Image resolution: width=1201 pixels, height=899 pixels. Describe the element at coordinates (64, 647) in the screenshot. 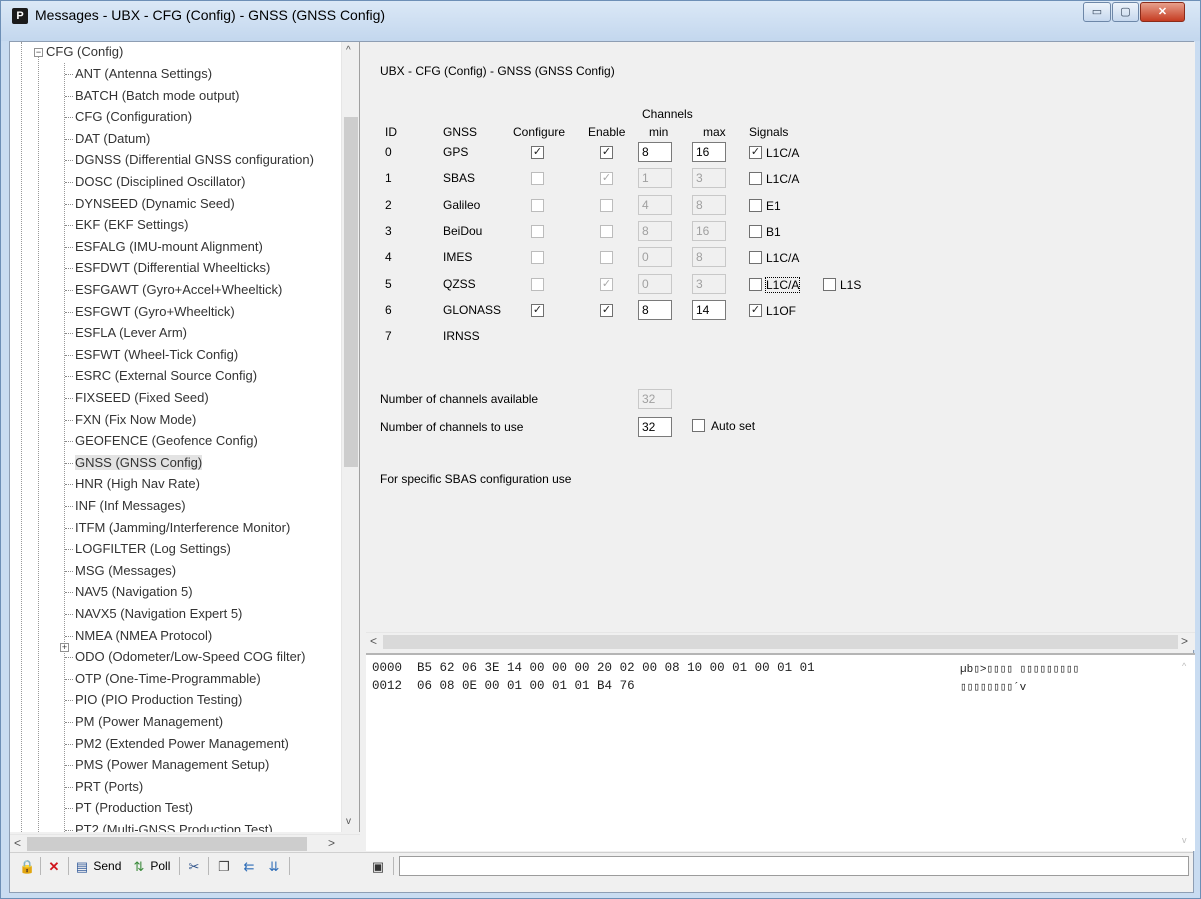

I see `tree-expand-icon: +` at that location.